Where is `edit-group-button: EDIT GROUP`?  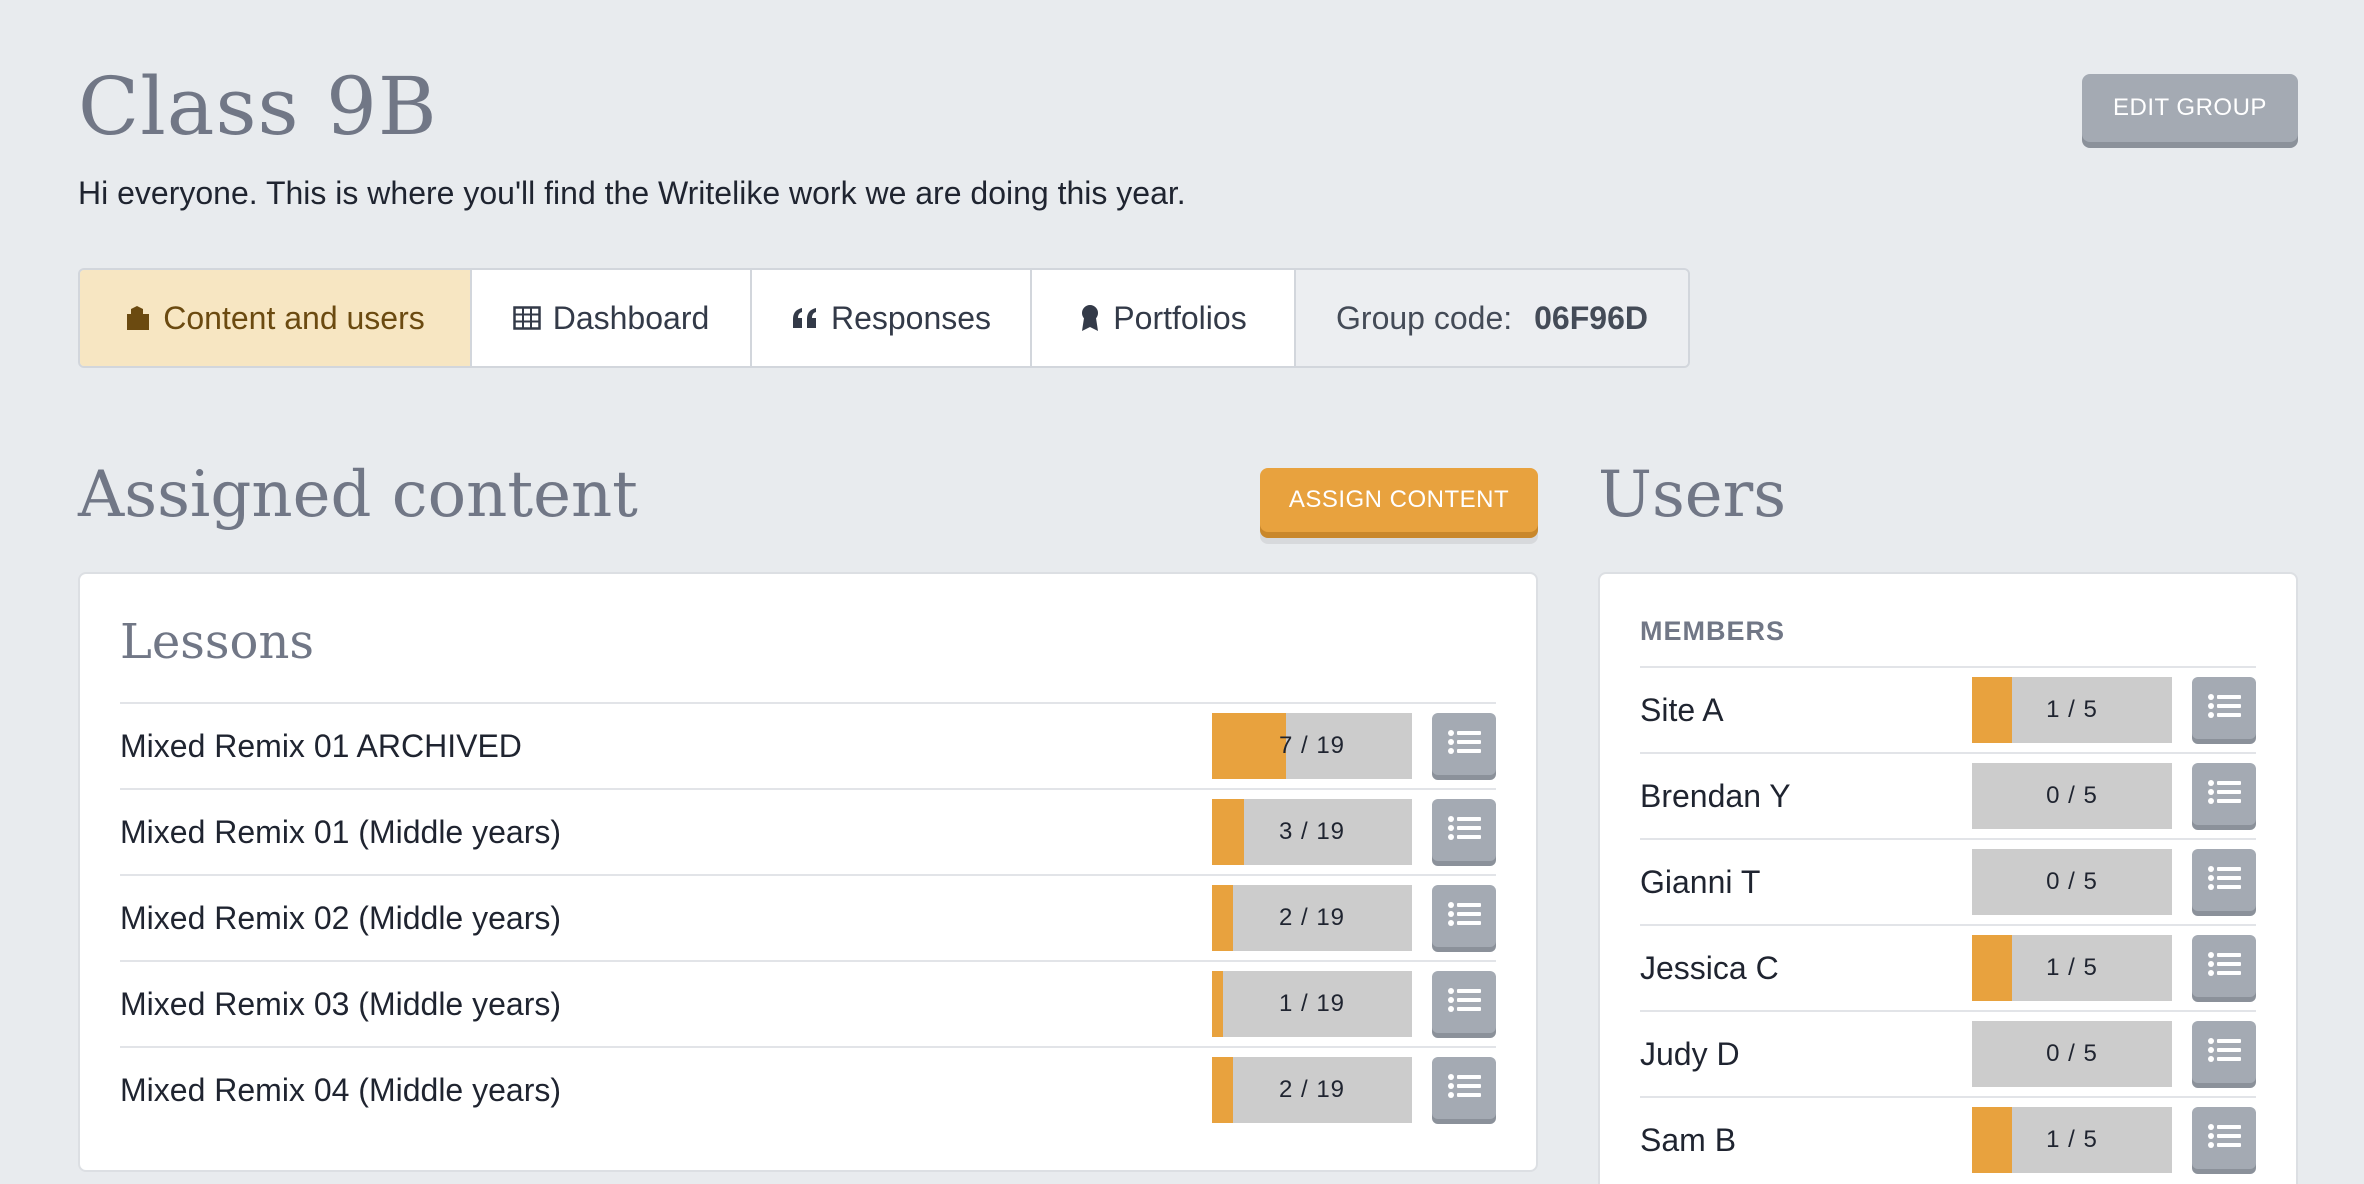 edit-group-button: EDIT GROUP is located at coordinates (2190, 108).